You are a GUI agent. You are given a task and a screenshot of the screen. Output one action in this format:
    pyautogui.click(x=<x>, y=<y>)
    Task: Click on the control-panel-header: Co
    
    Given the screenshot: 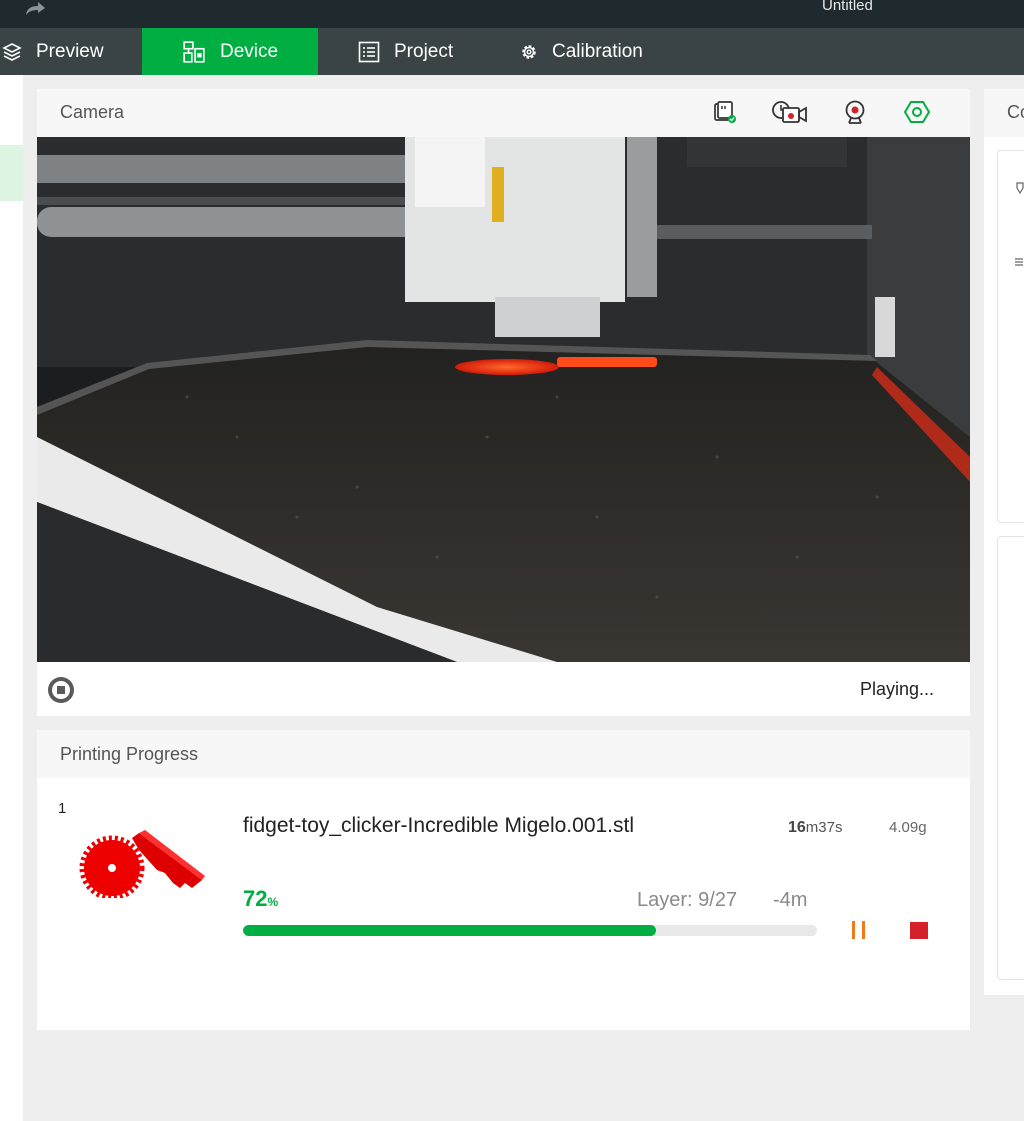 What is the action you would take?
    pyautogui.click(x=1004, y=113)
    